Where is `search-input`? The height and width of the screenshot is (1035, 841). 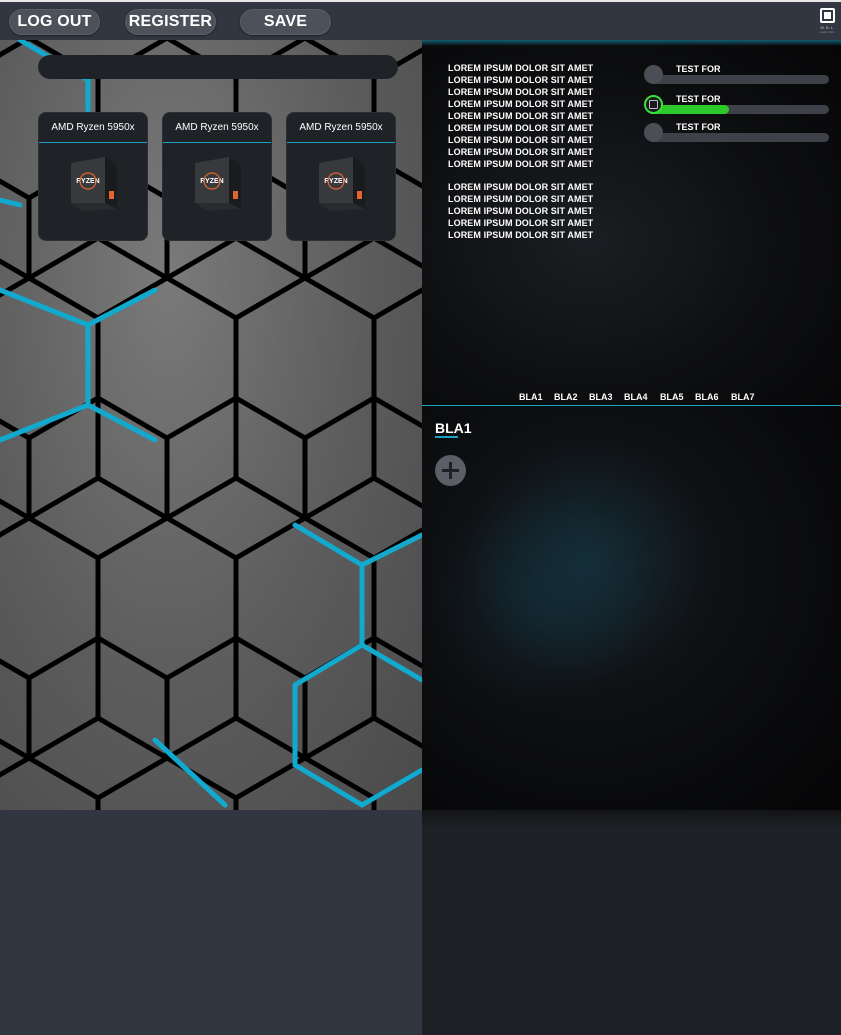
search-input is located at coordinates (218, 67).